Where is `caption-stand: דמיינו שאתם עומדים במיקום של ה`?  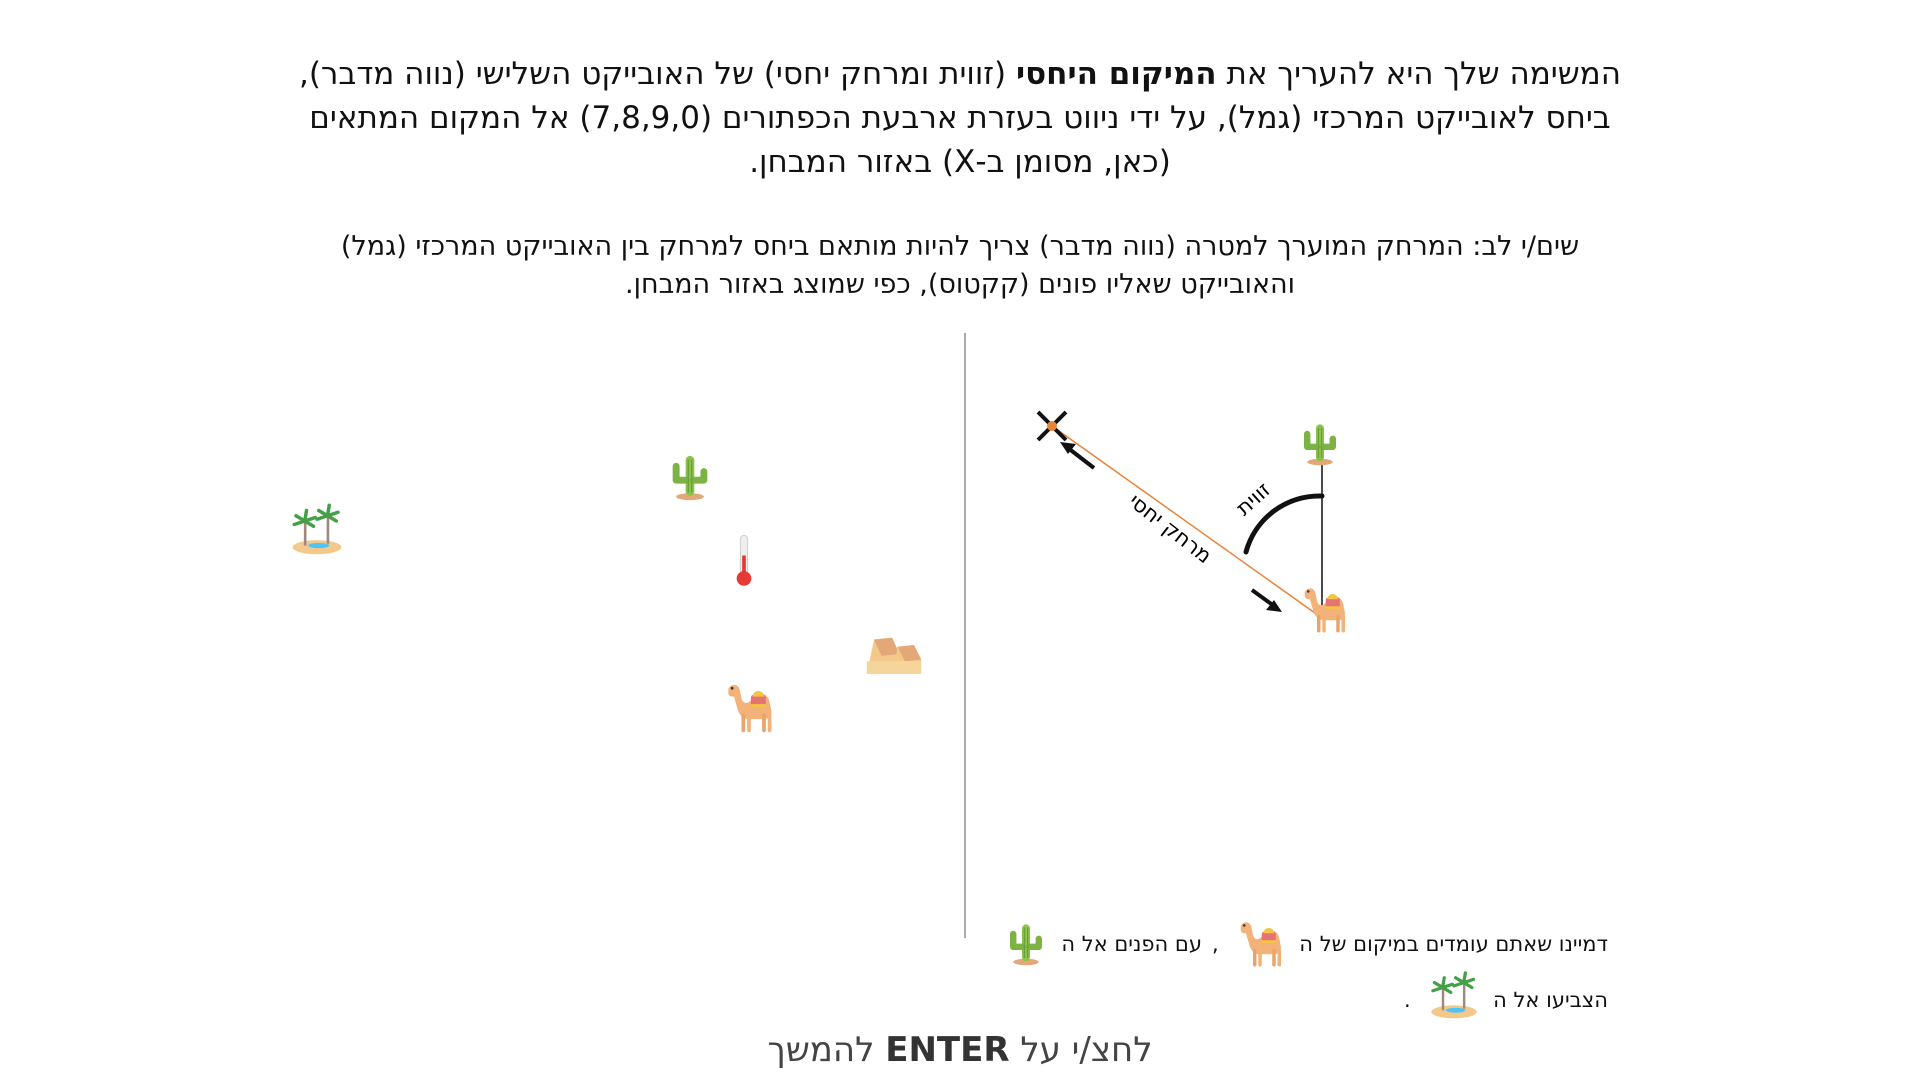
caption-stand: דמיינו שאתם עומדים במיקום של ה is located at coordinates (1453, 944).